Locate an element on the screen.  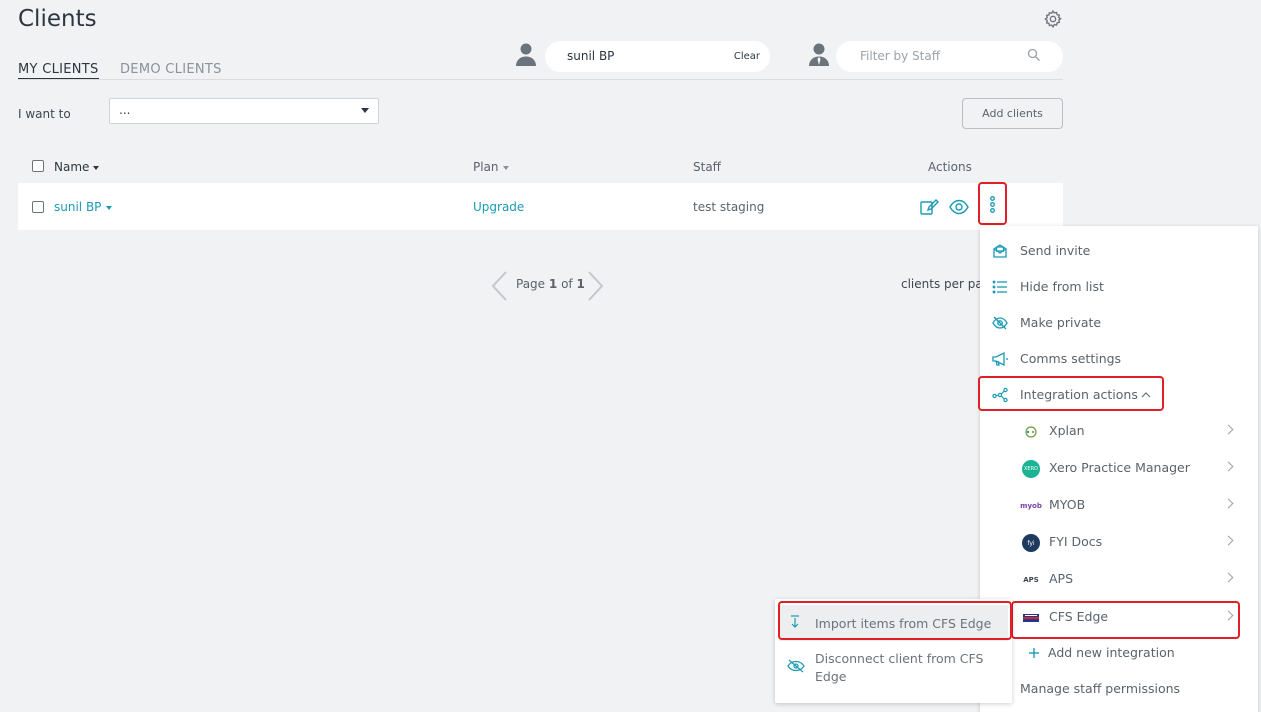
menu-item-send-invite: Send invite is located at coordinates (1119, 251).